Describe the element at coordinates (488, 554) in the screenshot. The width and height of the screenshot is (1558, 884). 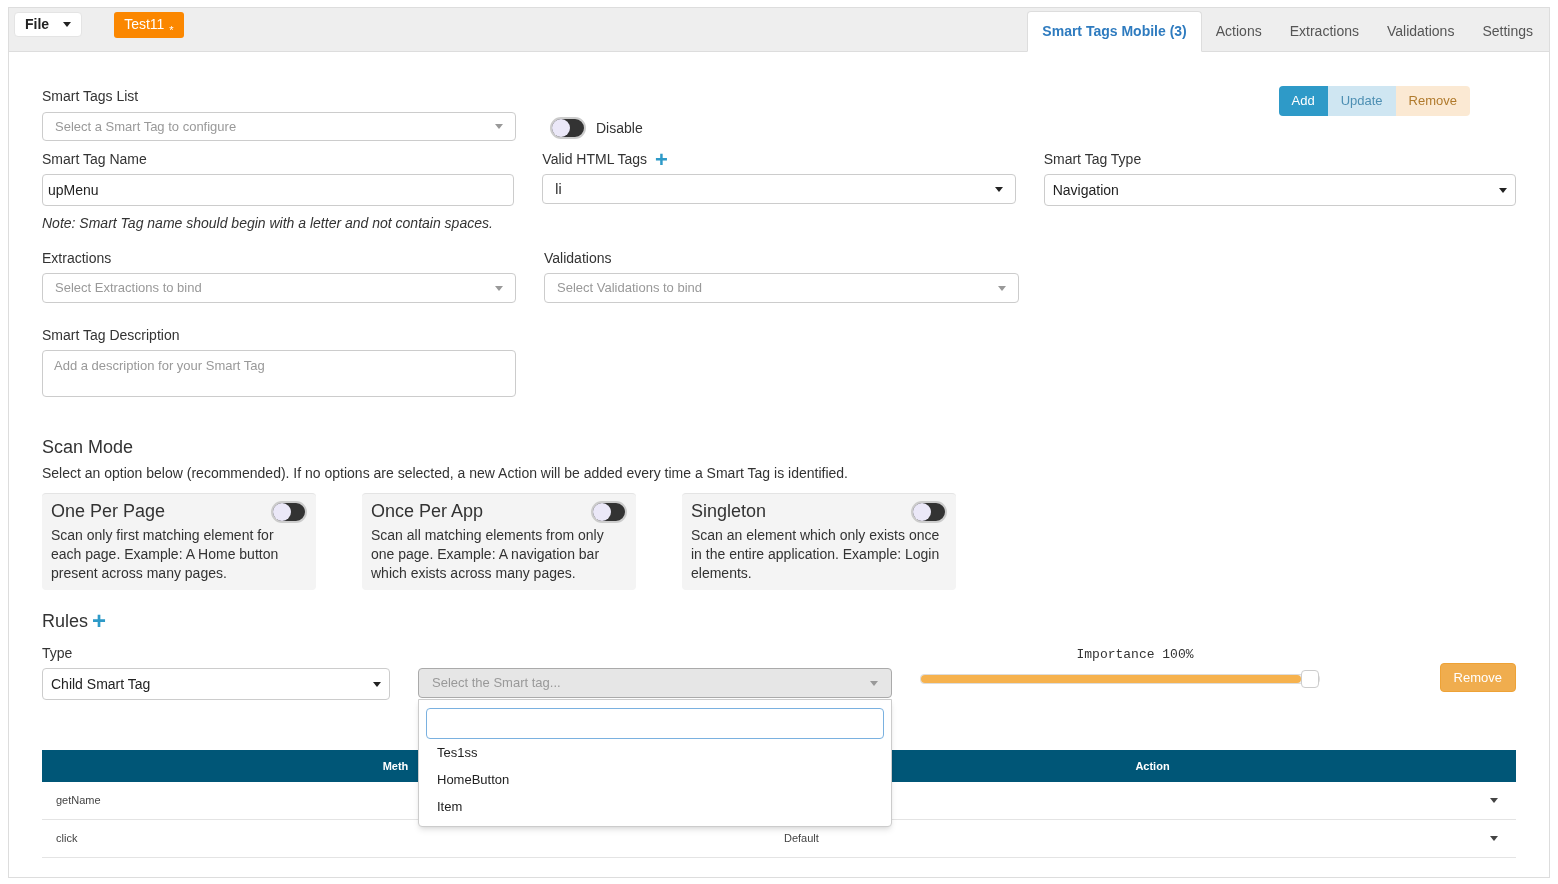
I see `card-text: Scan all matching elements from only one page. Example: A navigation bar which exists across many pages.` at that location.